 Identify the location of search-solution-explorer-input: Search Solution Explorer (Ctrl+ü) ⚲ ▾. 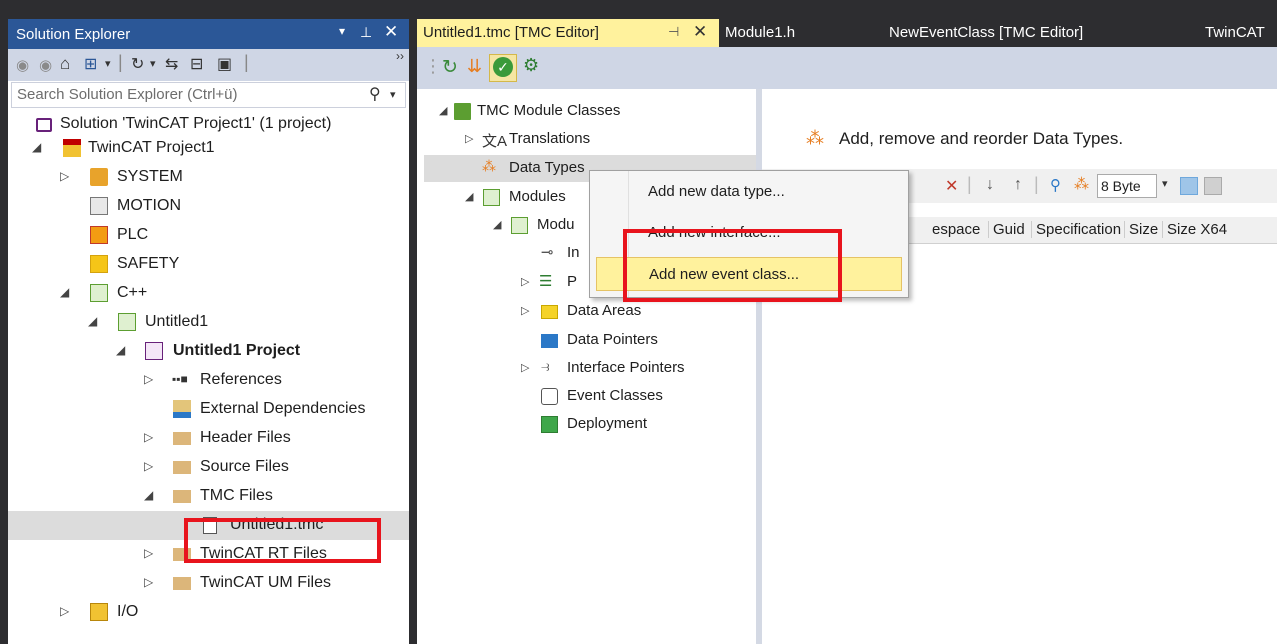
(208, 95).